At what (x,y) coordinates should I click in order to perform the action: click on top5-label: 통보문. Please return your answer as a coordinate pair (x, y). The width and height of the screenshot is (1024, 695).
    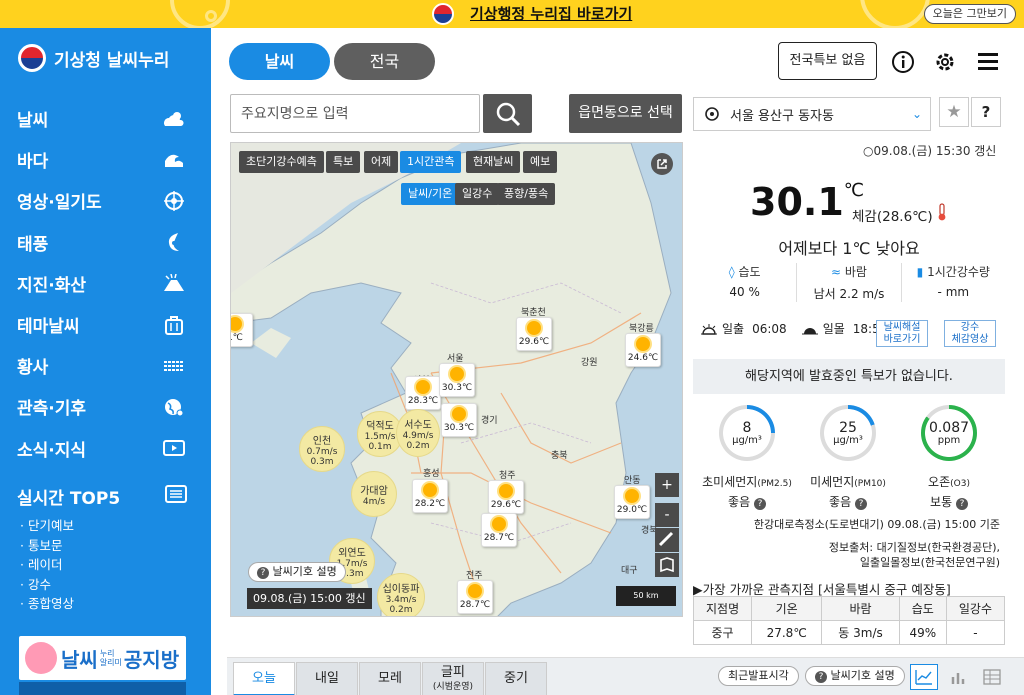
    Looking at the image, I should click on (45, 545).